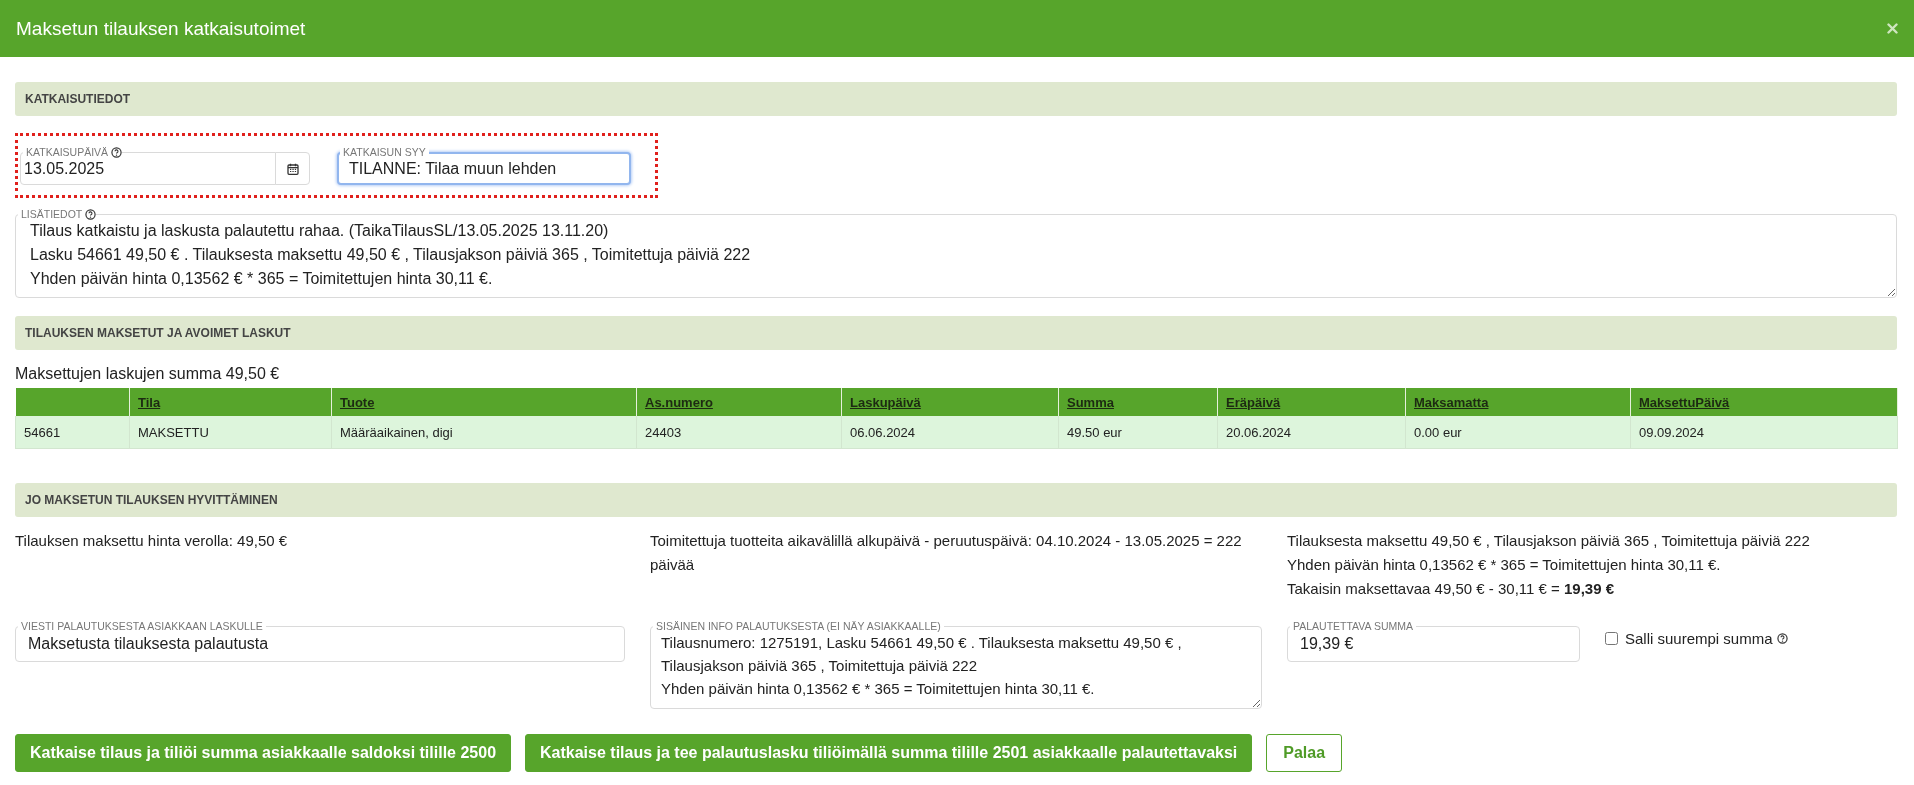 This screenshot has width=1914, height=785. What do you see at coordinates (739, 432) in the screenshot?
I see `table-cell: 24403` at bounding box center [739, 432].